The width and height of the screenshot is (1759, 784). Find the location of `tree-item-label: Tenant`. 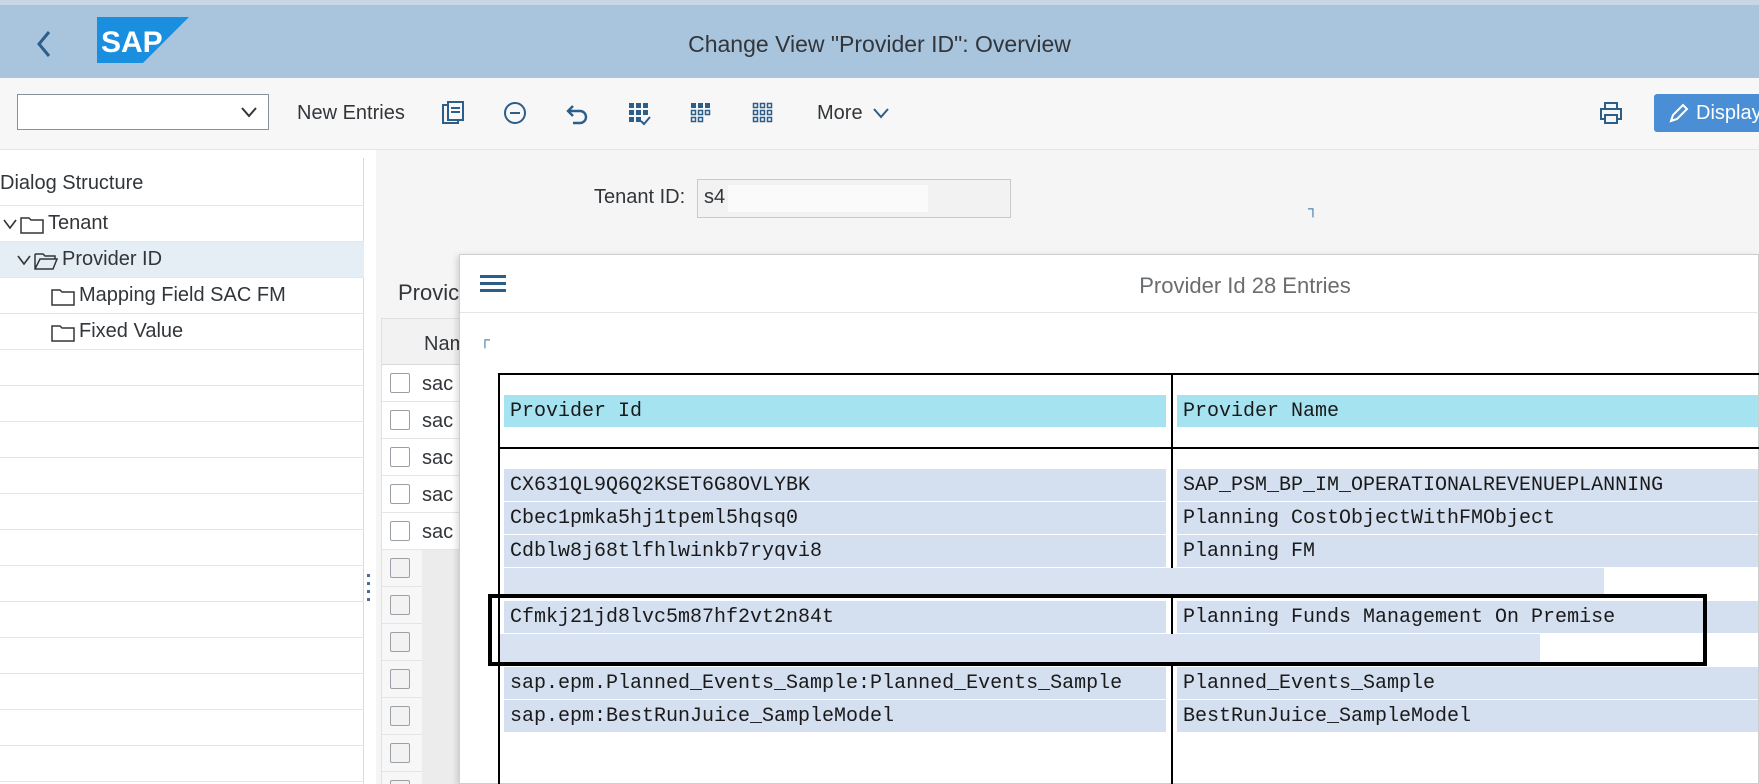

tree-item-label: Tenant is located at coordinates (78, 223).